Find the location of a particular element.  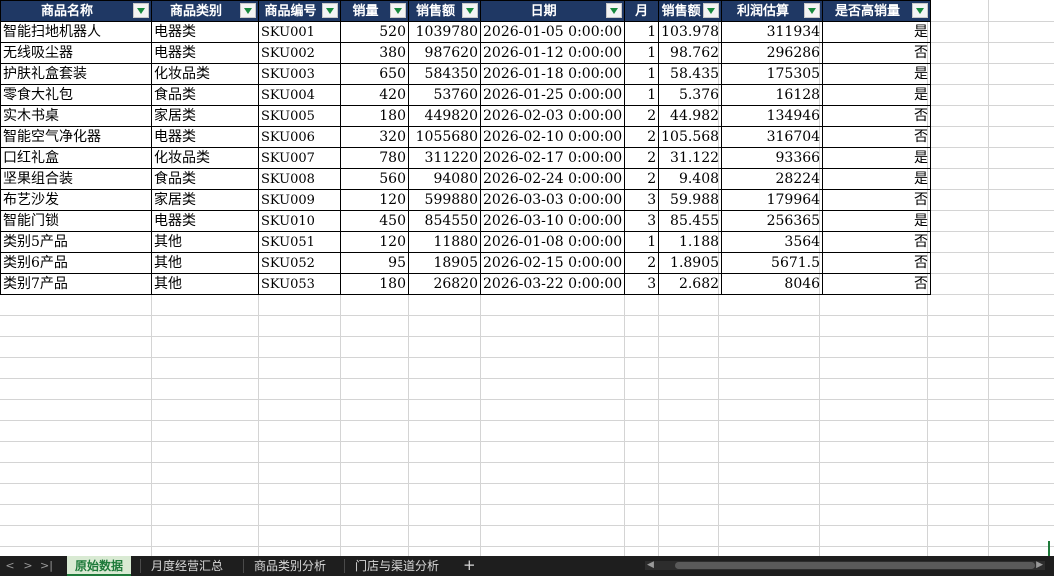

prev-sheet-icon: > is located at coordinates (28, 566).